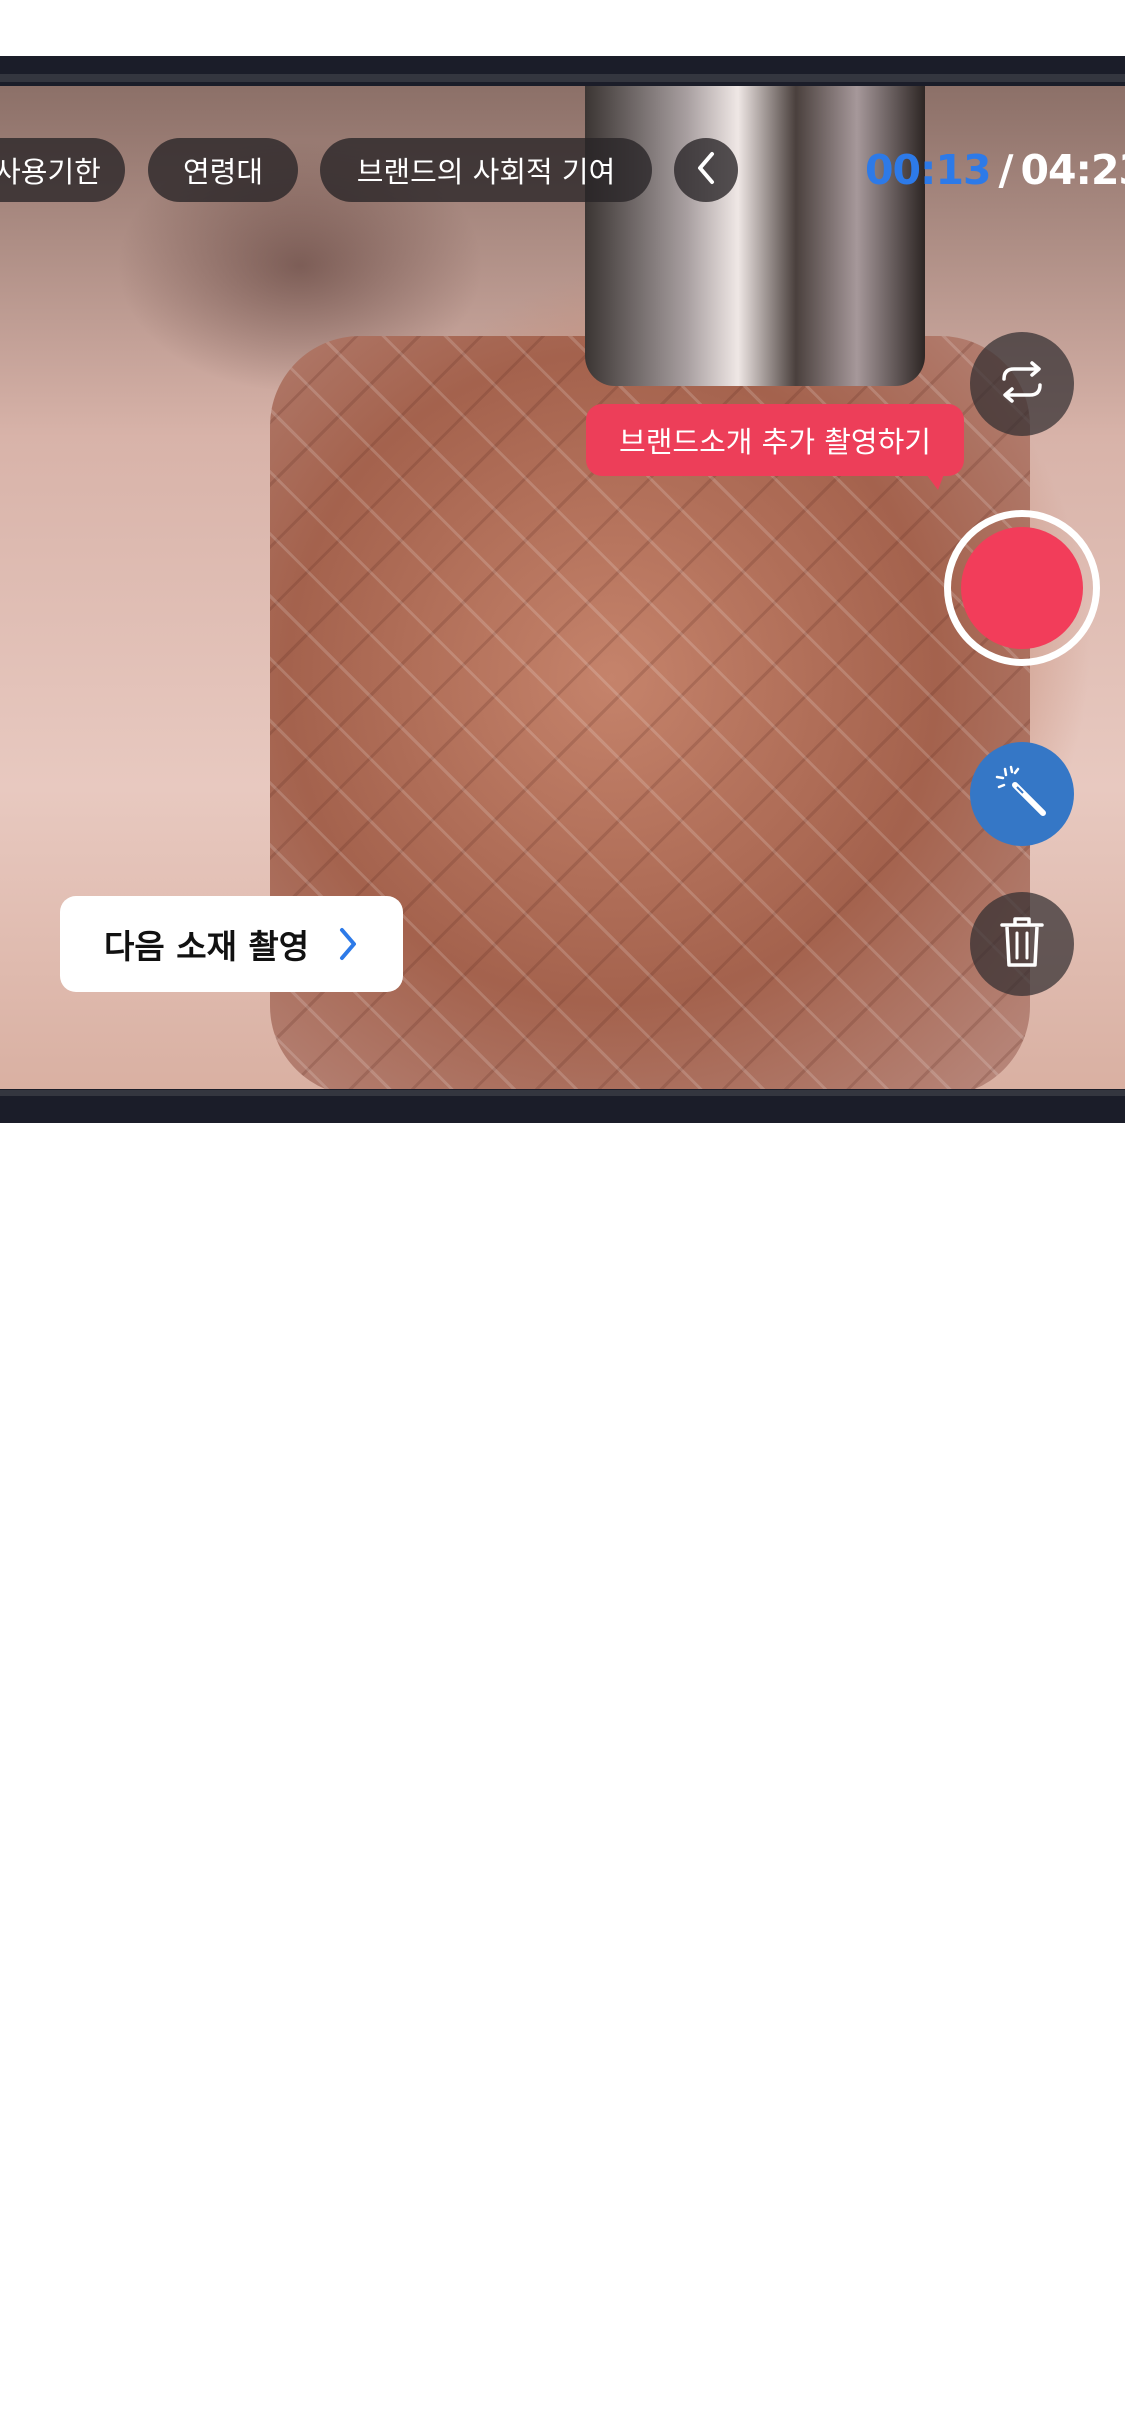 The width and height of the screenshot is (1125, 2436). I want to click on effects-button, so click(1022, 794).